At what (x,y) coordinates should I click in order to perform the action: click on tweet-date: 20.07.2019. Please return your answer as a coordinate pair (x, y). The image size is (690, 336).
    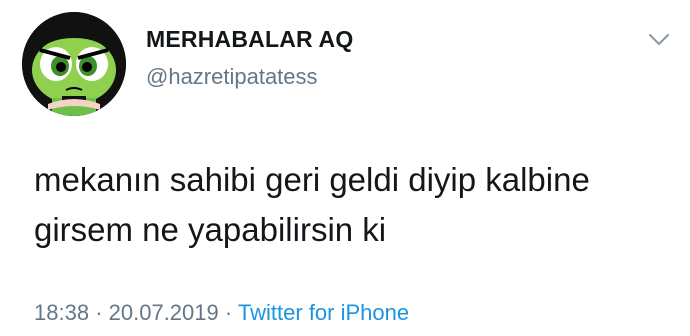
    Looking at the image, I should click on (164, 312).